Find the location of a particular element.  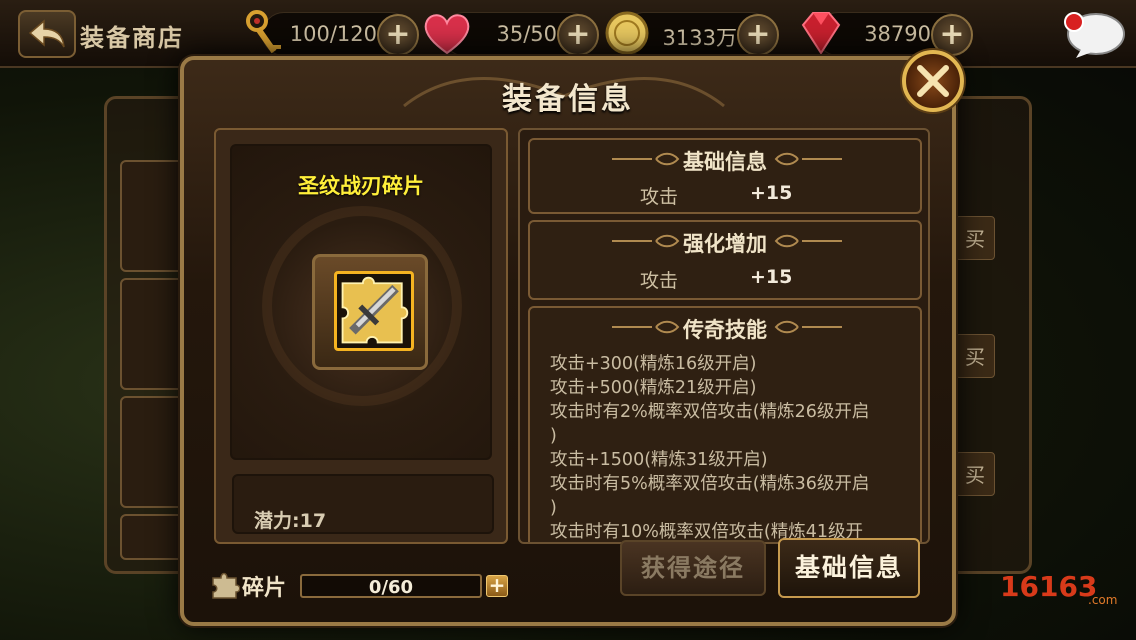

ruby-resource: 38790 + is located at coordinates (887, 34).